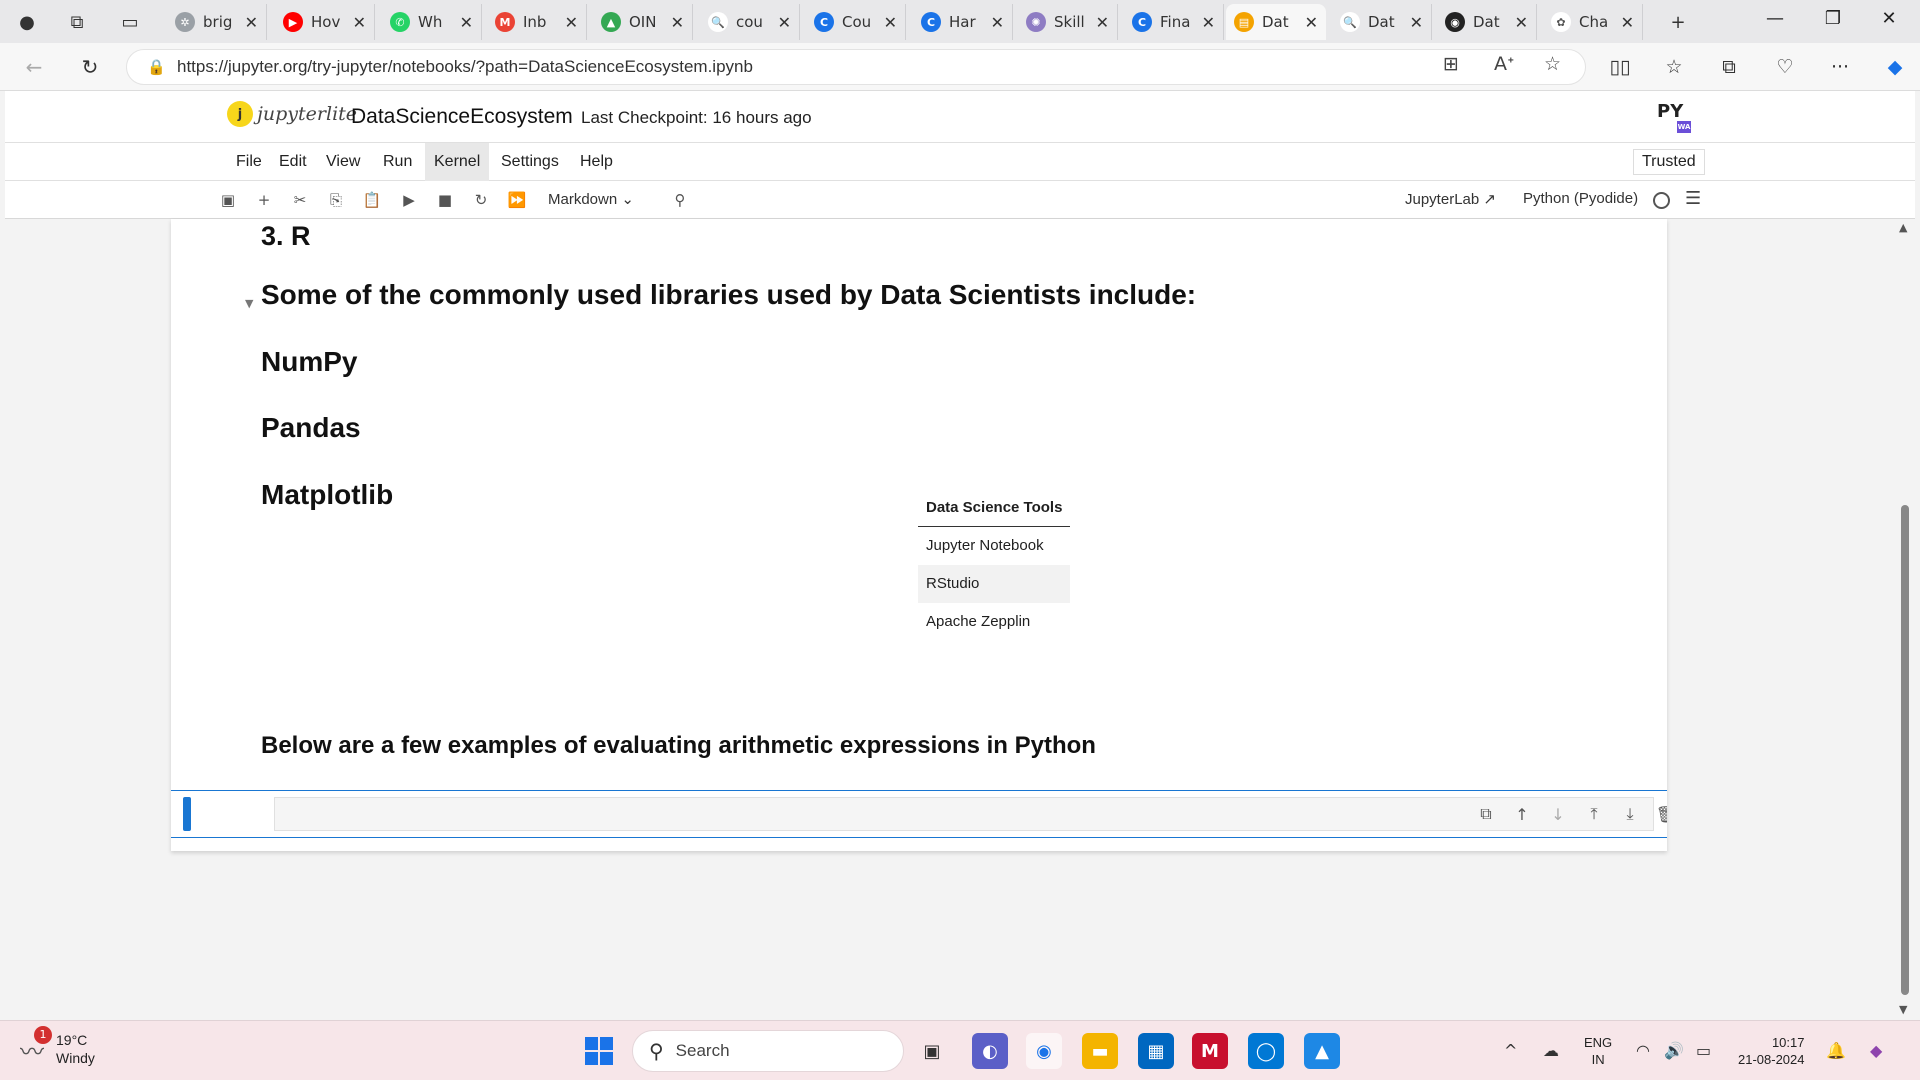 This screenshot has width=1920, height=1080. I want to click on language-indicator: ENG IN, so click(1598, 1051).